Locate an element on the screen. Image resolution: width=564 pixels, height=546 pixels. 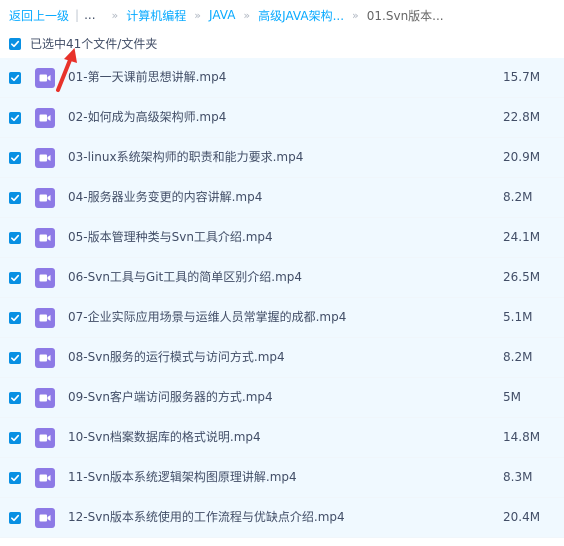
file-row: 06-Svn工具与Git工具的简单区别介绍.mp4 26.5M is located at coordinates (282, 278).